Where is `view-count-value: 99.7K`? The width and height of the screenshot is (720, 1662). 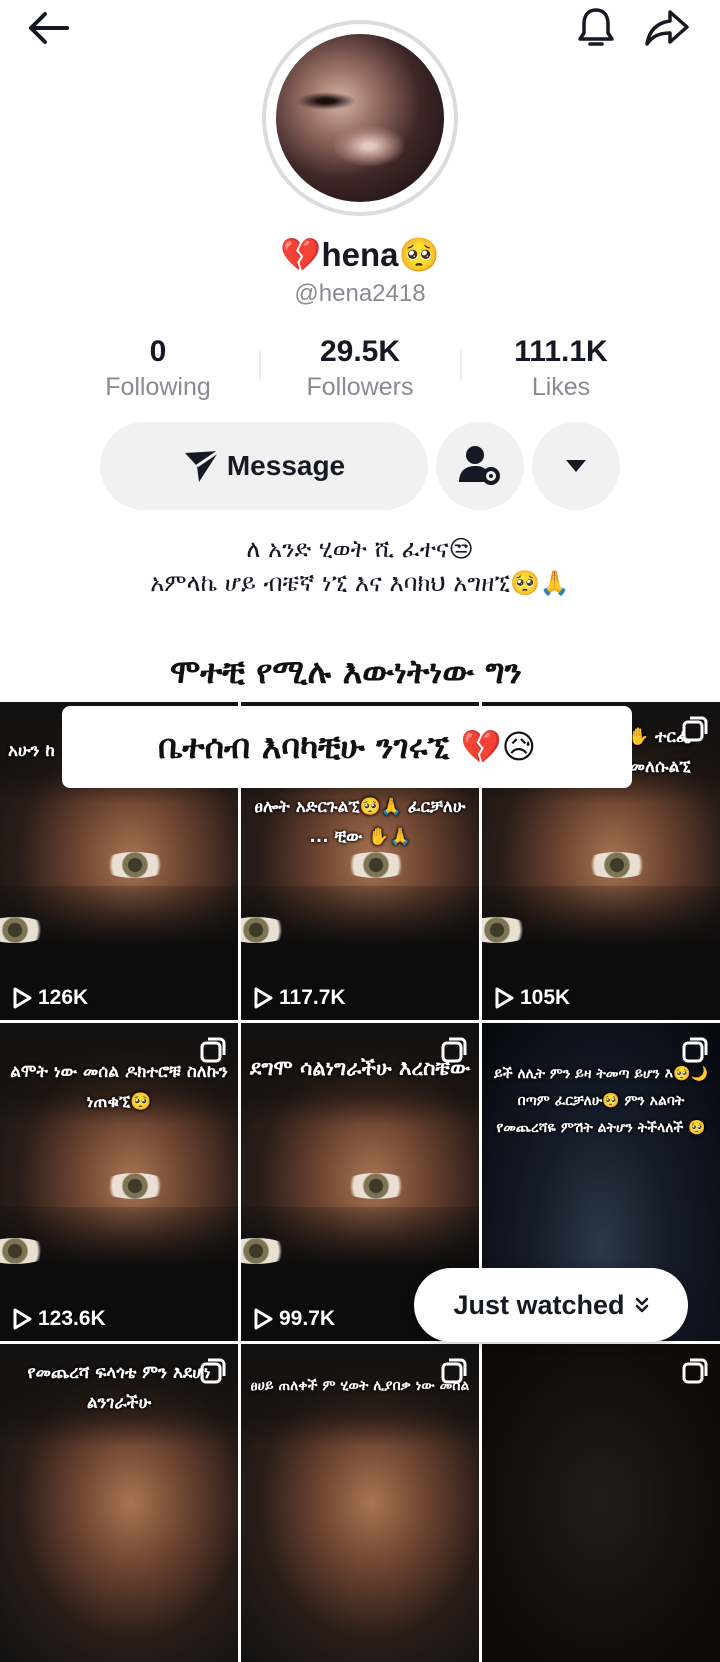 view-count-value: 99.7K is located at coordinates (307, 1318).